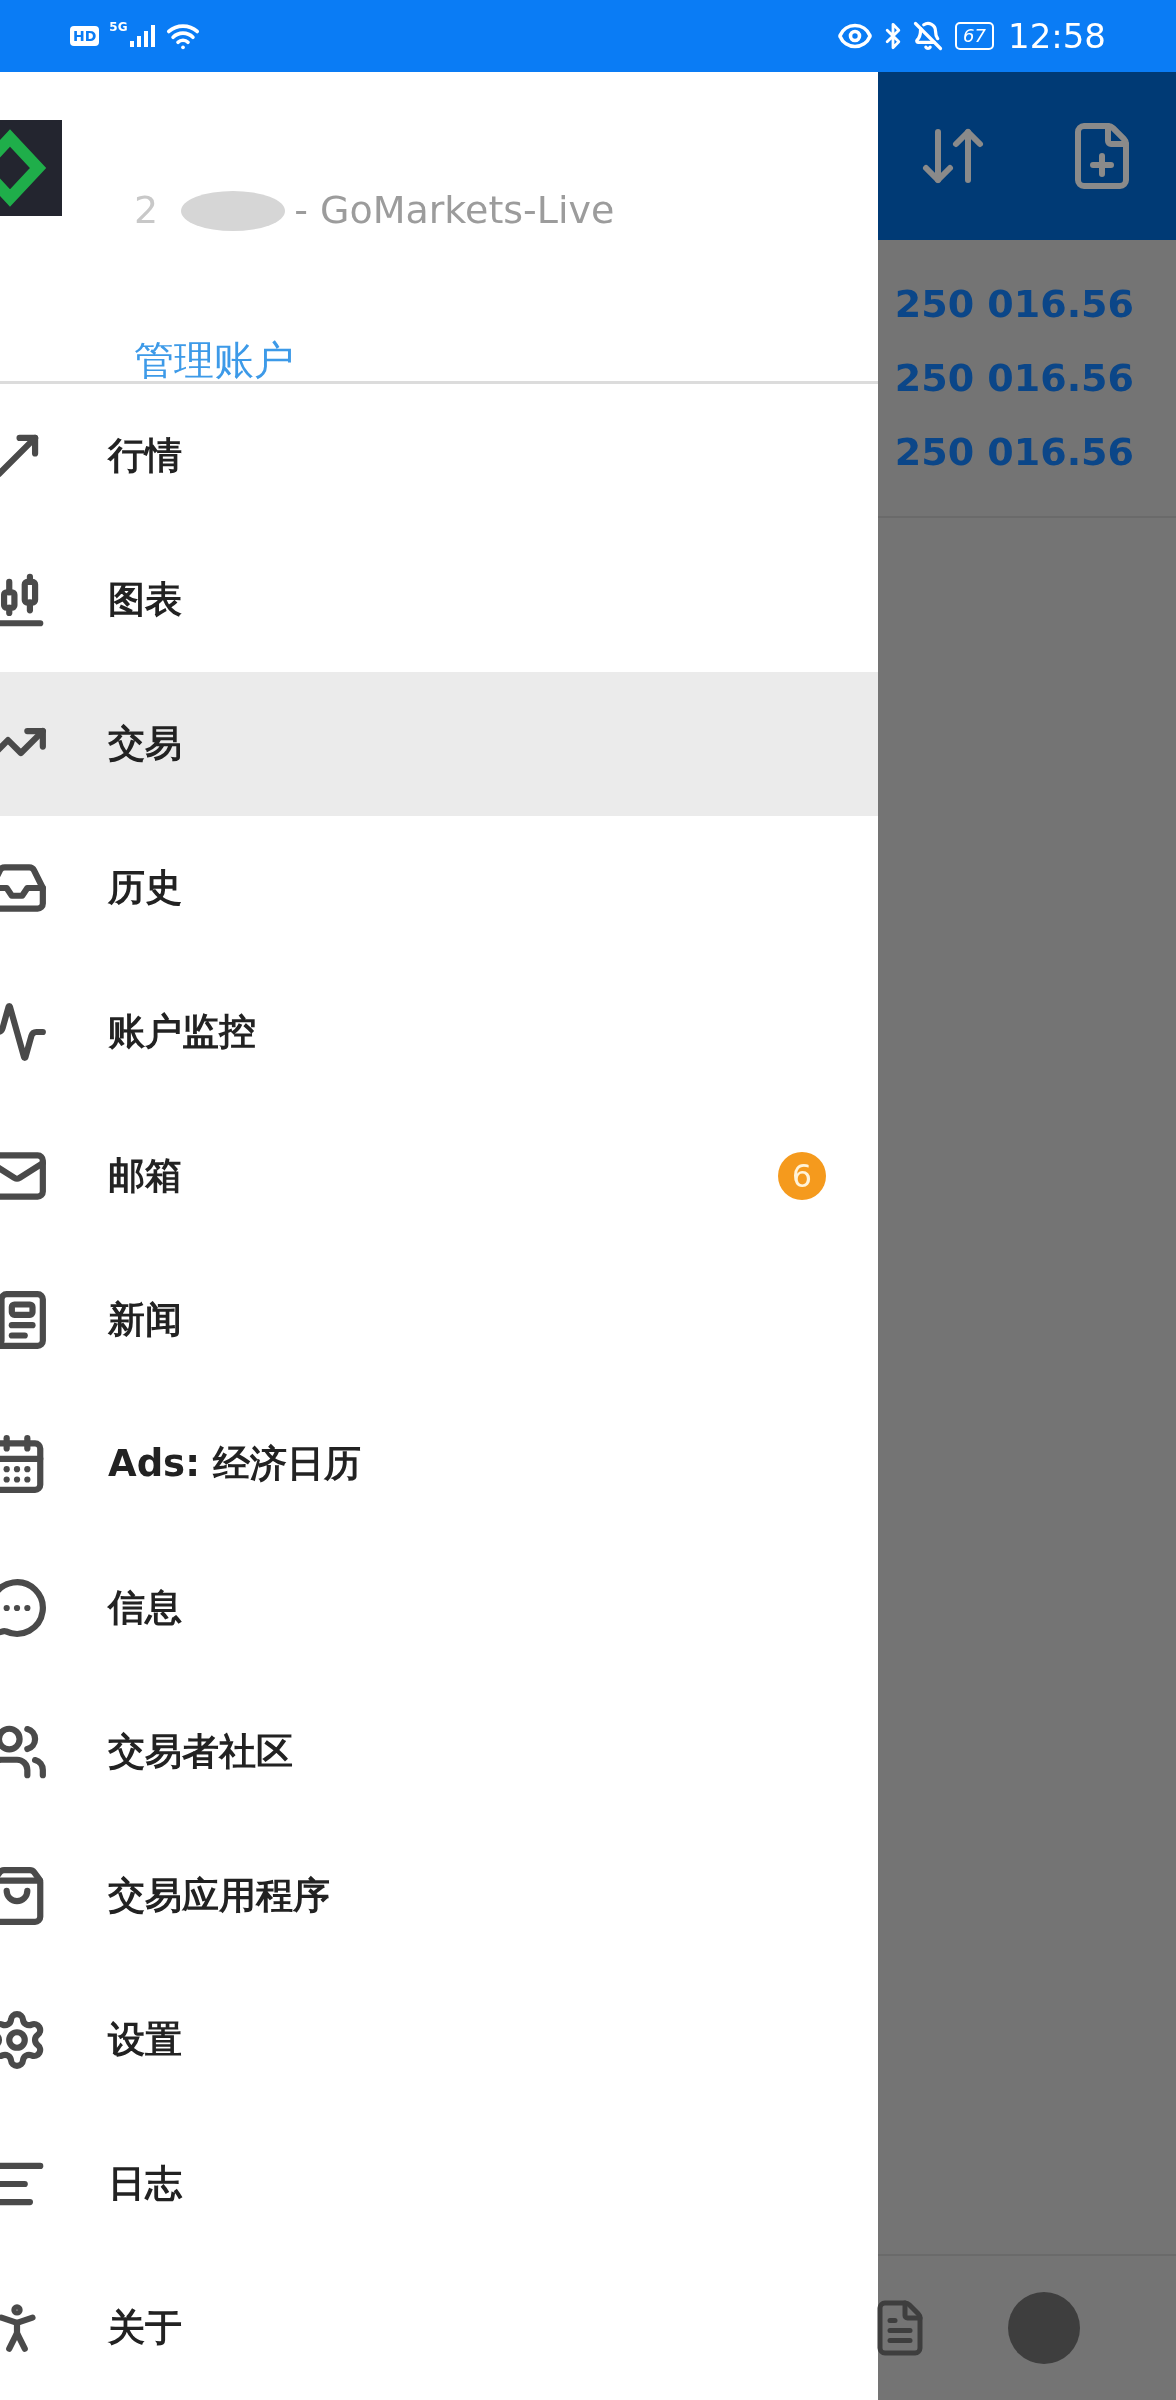 The image size is (1176, 2400). Describe the element at coordinates (145, 1608) in the screenshot. I see `menu-label: 信息` at that location.